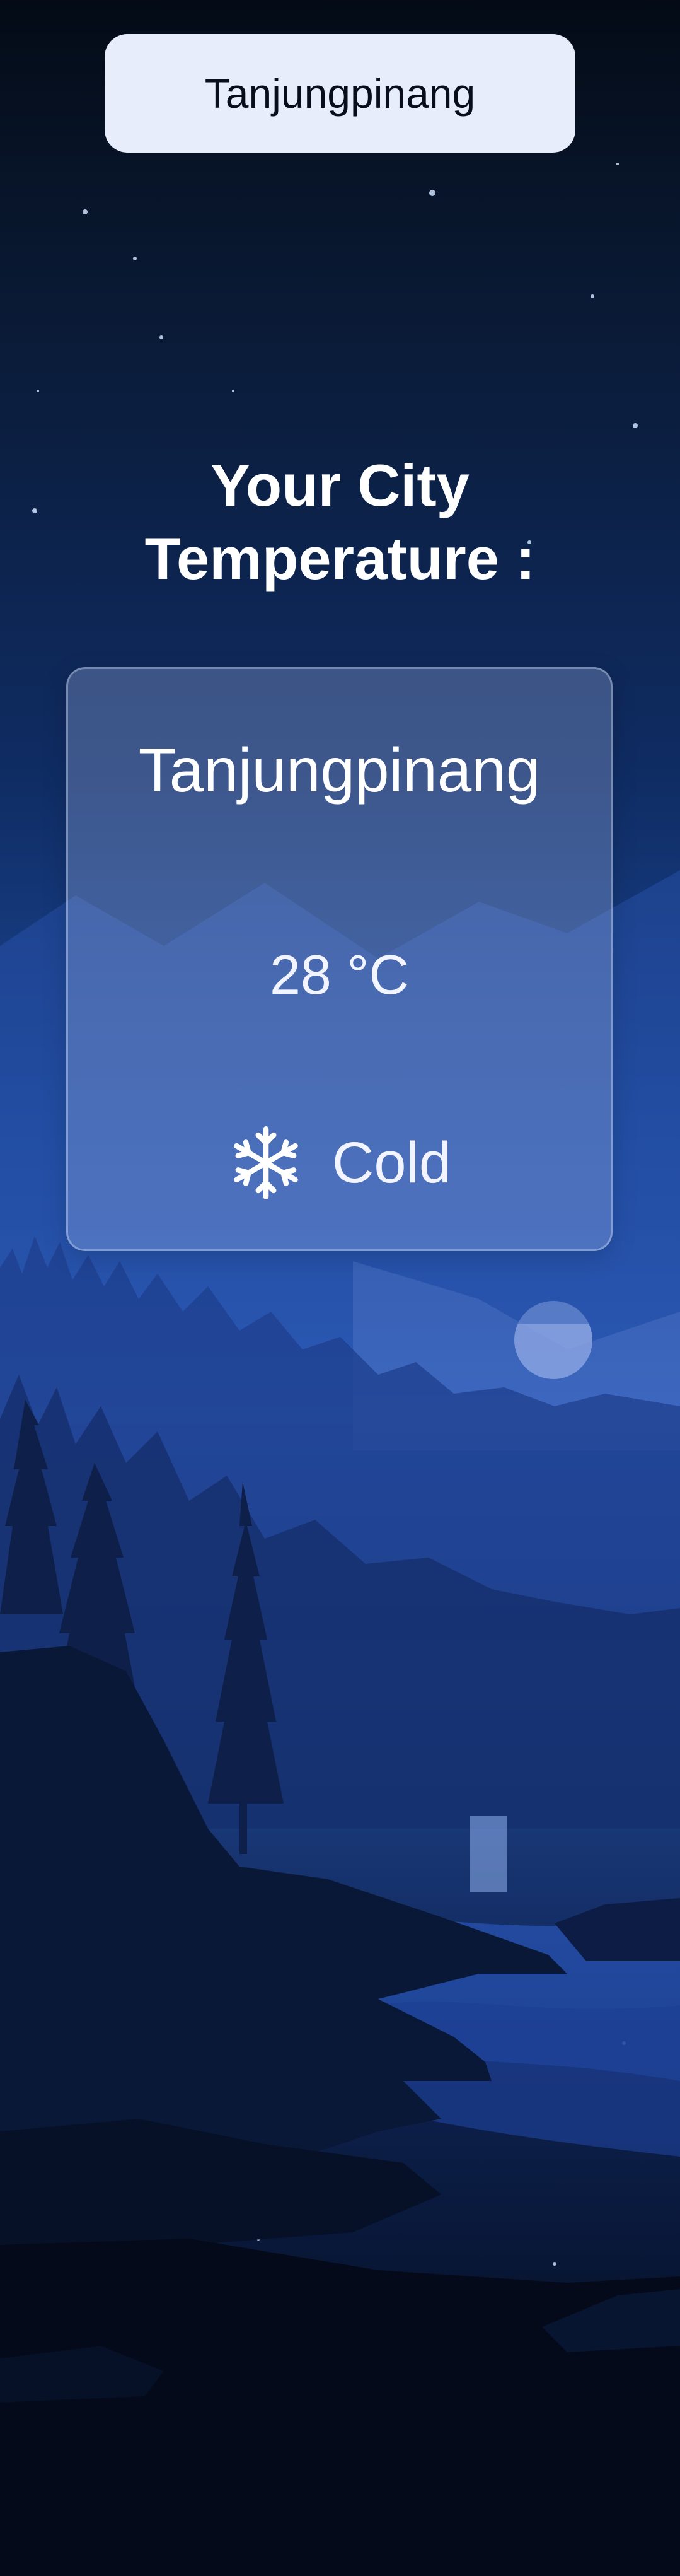  Describe the element at coordinates (266, 1163) in the screenshot. I see `snowflake-icon` at that location.